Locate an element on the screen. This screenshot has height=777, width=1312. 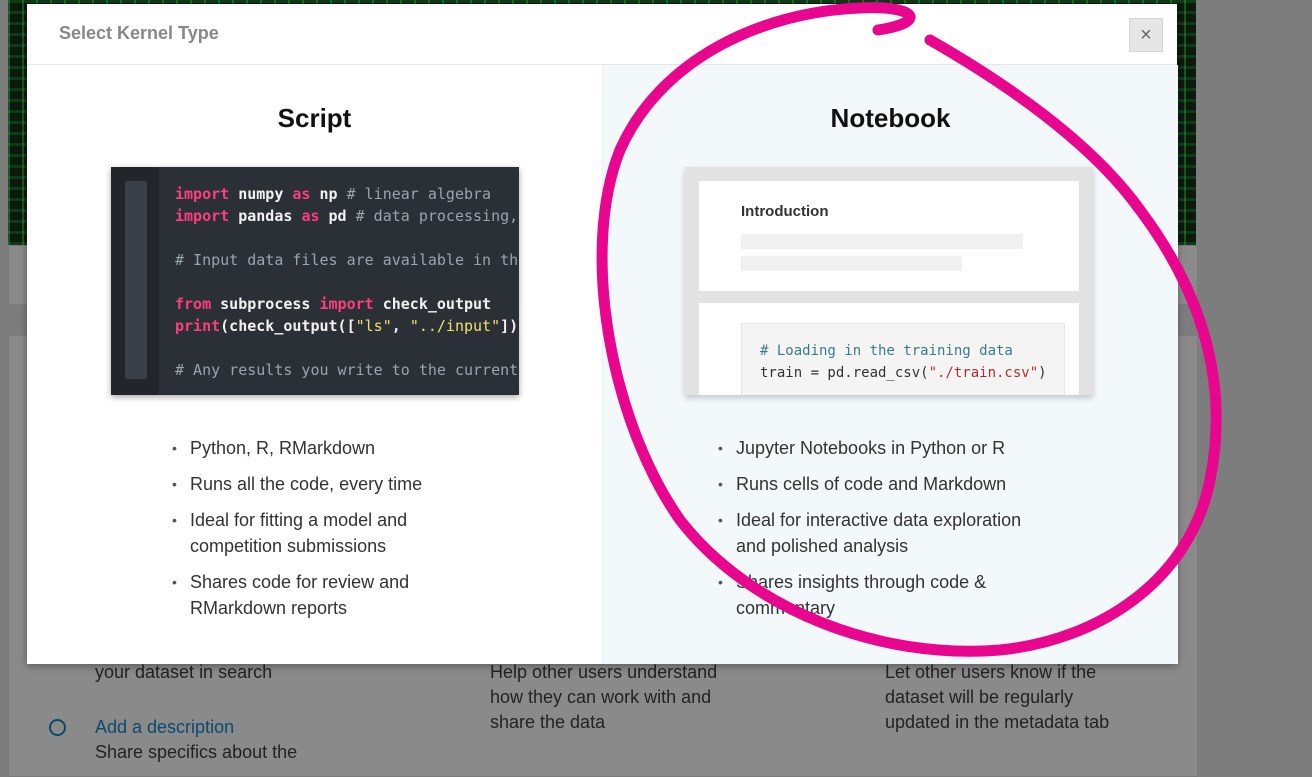
bg-col3-text: updated in the metadata tab is located at coordinates (997, 722).